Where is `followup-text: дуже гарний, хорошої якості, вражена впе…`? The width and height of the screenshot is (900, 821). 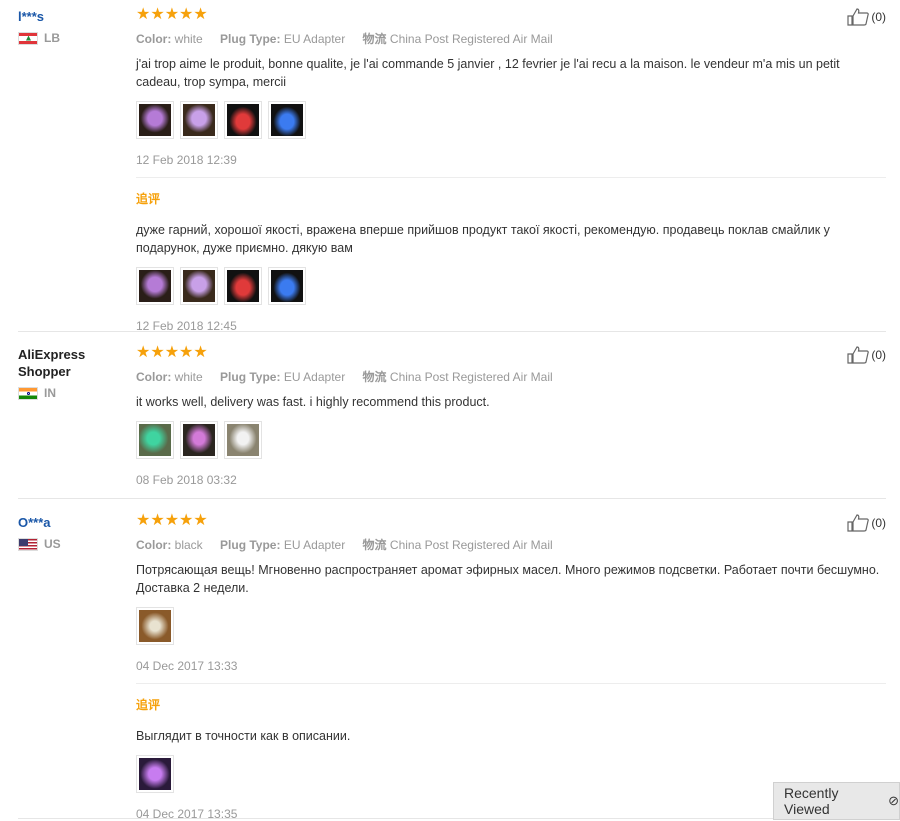
followup-text: дуже гарний, хорошої якості, вражена впе… is located at coordinates (483, 239).